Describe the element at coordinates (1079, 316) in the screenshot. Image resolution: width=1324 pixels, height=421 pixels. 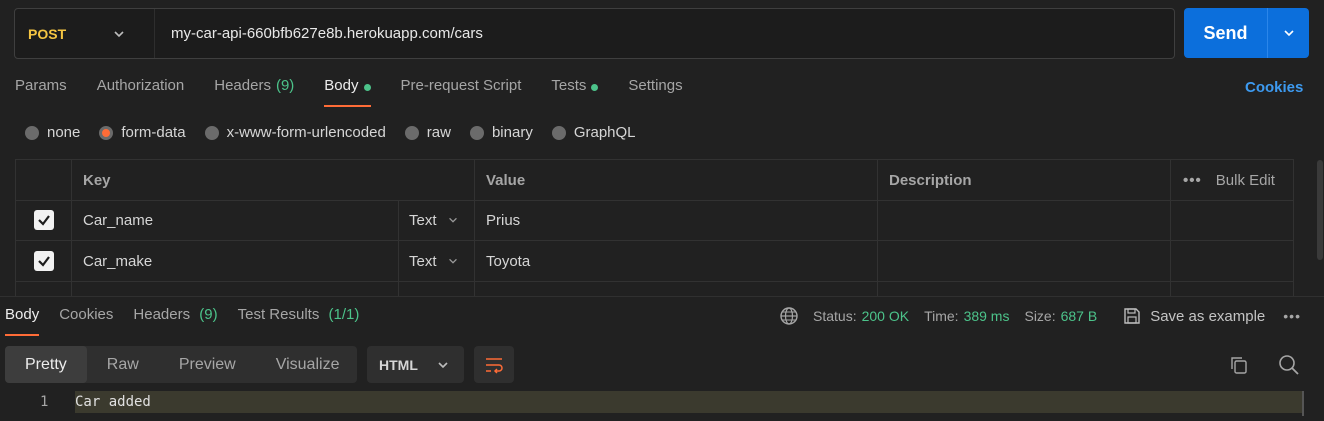
I see `size-value: 687 B` at that location.